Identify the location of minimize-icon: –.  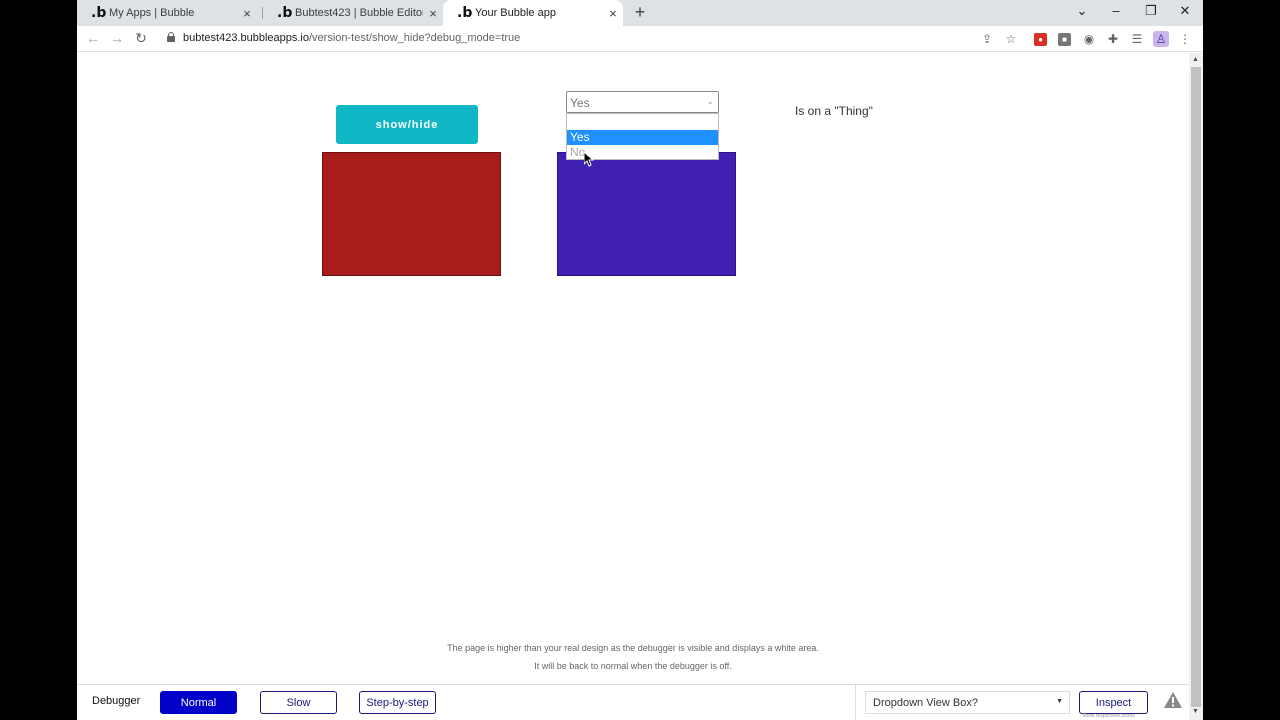
(1116, 10).